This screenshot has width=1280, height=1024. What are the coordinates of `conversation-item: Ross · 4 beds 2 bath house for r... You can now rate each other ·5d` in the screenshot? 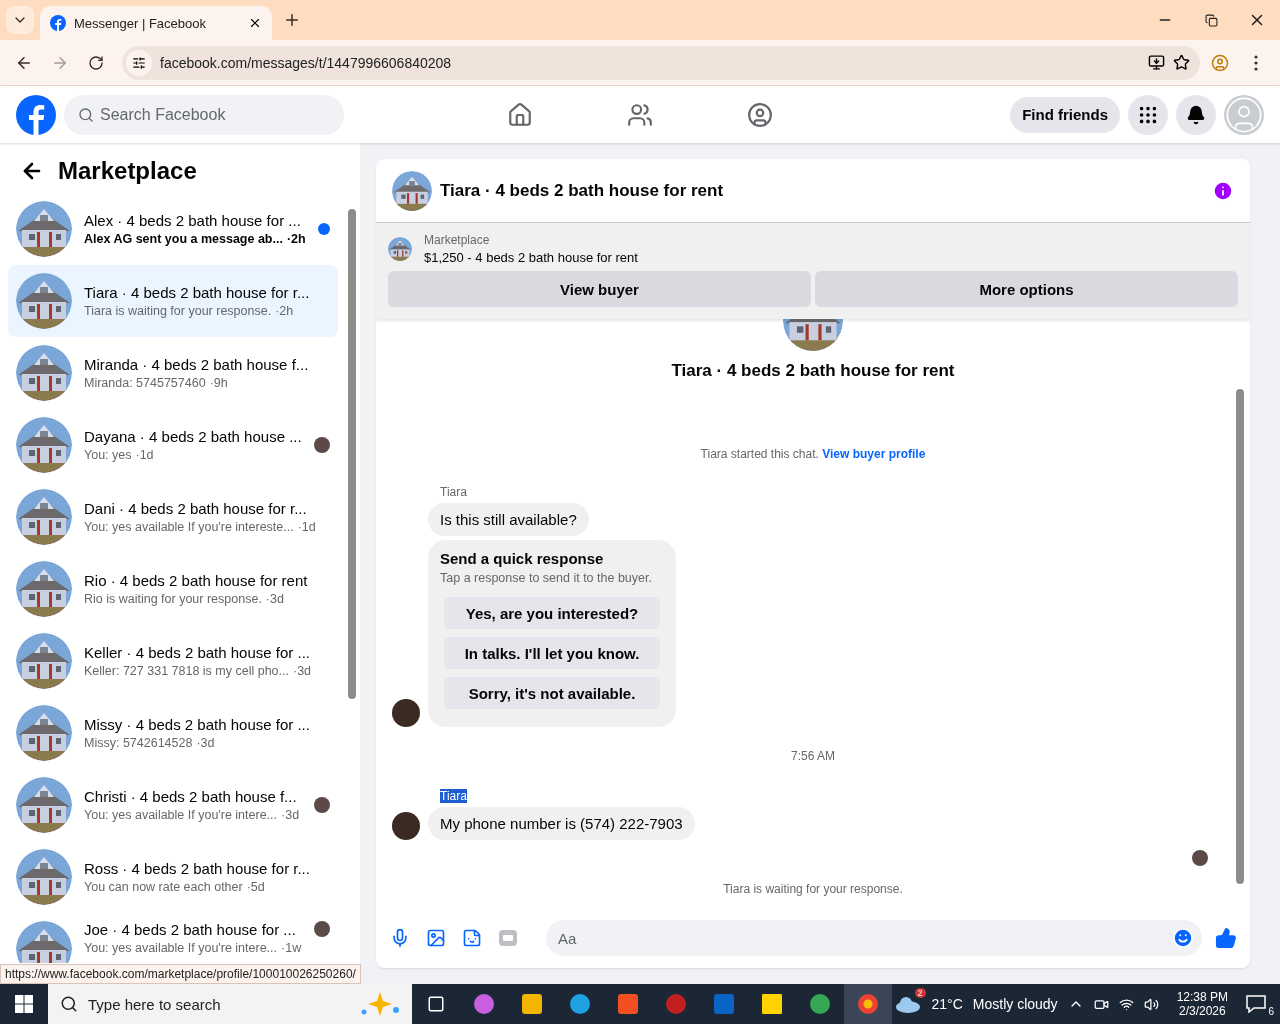 It's located at (173, 877).